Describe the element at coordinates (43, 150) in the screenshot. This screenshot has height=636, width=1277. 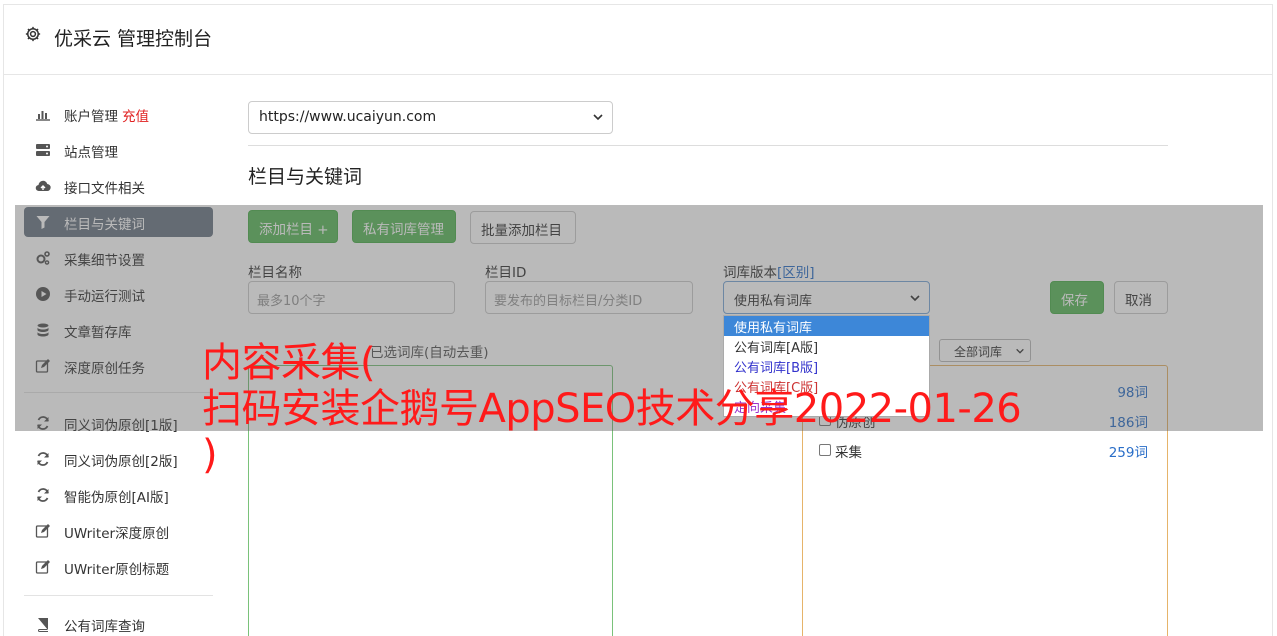
I see `server-icon` at that location.